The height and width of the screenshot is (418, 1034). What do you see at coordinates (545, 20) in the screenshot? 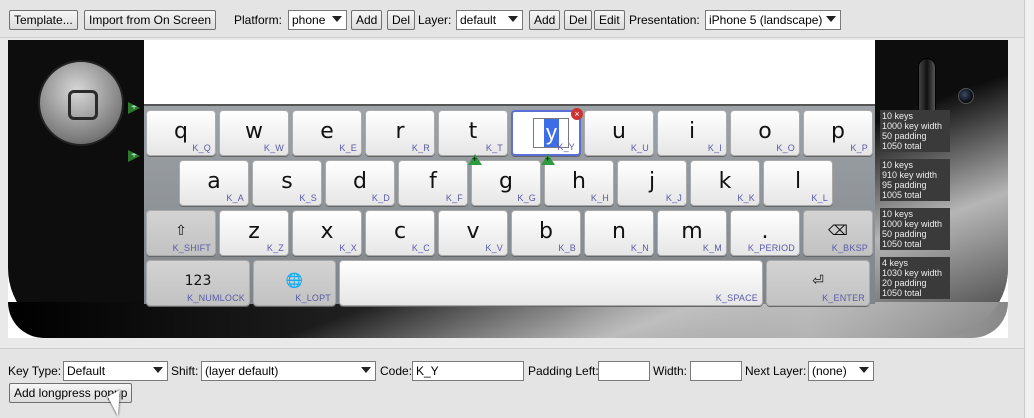
I see `add-layer-button: Add` at bounding box center [545, 20].